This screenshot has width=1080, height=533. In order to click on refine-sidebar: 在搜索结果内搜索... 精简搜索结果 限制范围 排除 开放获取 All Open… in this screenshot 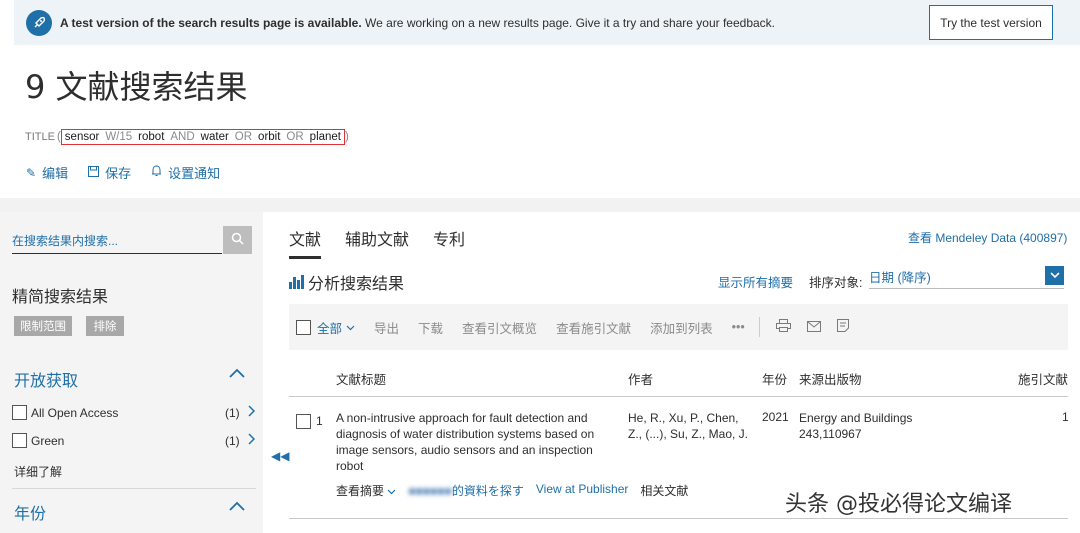, I will do `click(131, 372)`.